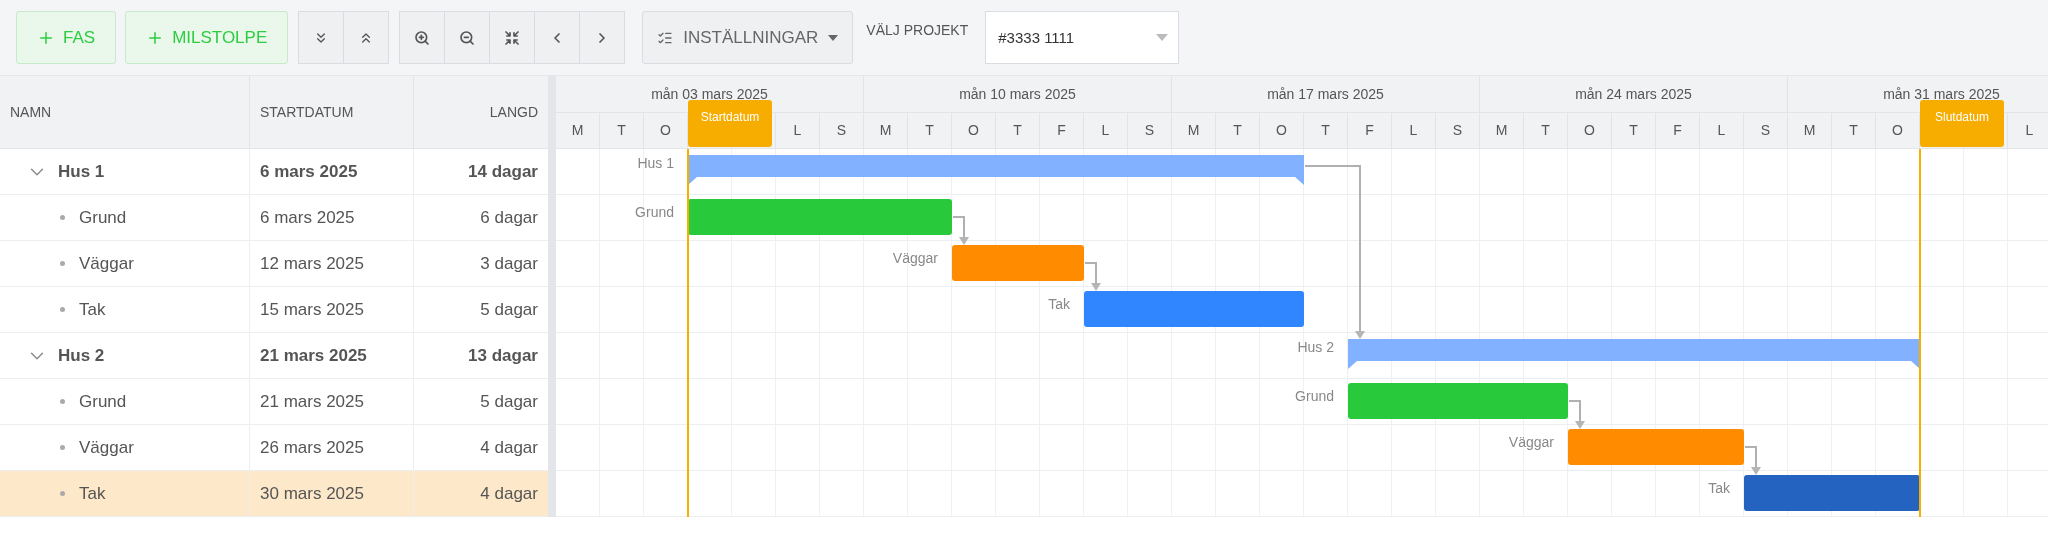  Describe the element at coordinates (552, 296) in the screenshot. I see `panel-splitter` at that location.